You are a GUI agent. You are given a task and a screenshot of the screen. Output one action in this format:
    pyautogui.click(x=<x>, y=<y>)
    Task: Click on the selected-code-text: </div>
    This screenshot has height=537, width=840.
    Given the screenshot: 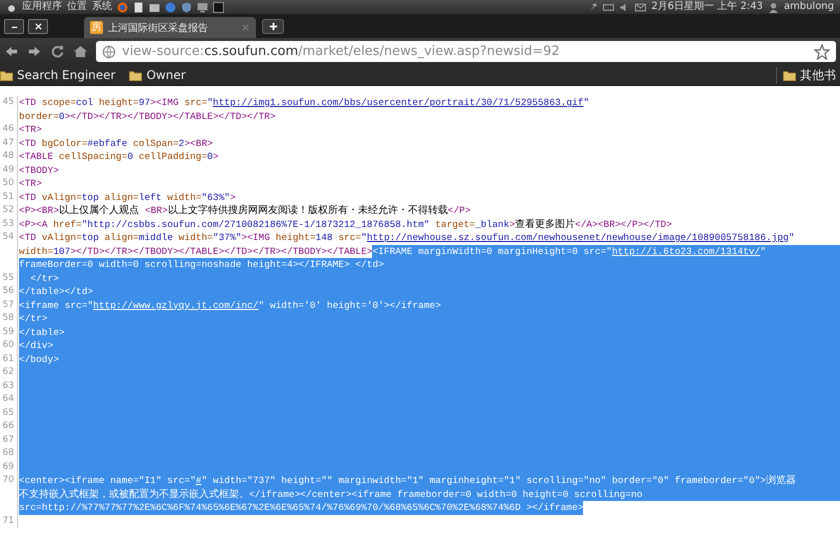 What is the action you would take?
    pyautogui.click(x=429, y=345)
    